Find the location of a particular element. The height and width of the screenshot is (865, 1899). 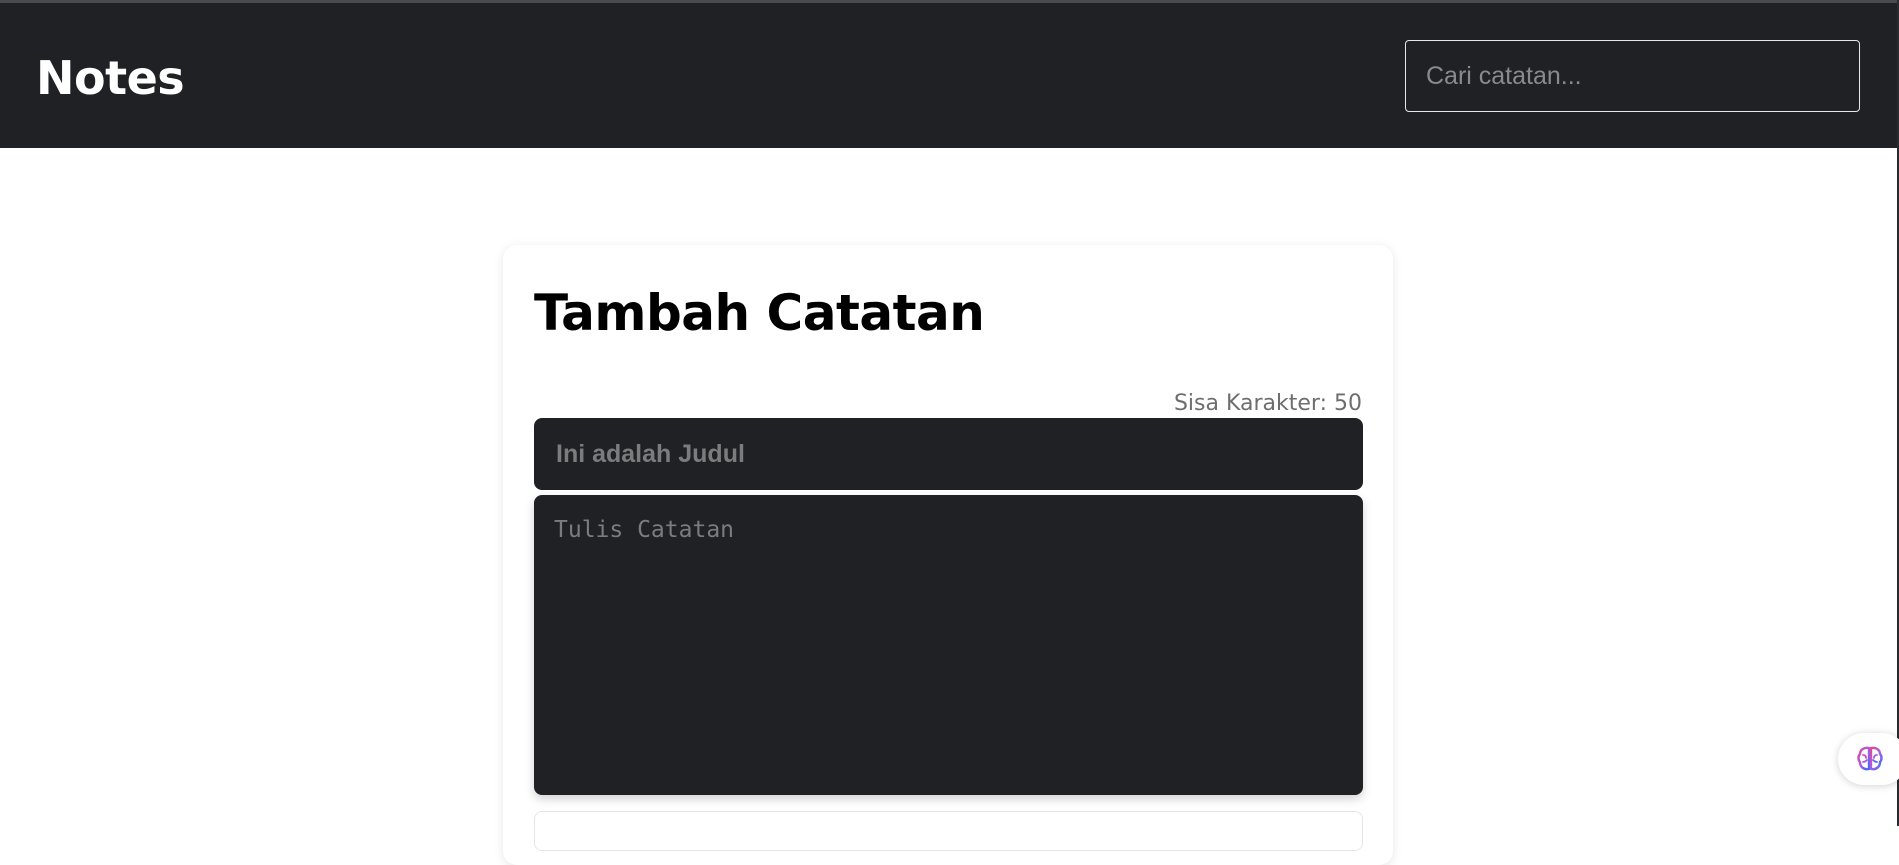

brain-icon is located at coordinates (1870, 758).